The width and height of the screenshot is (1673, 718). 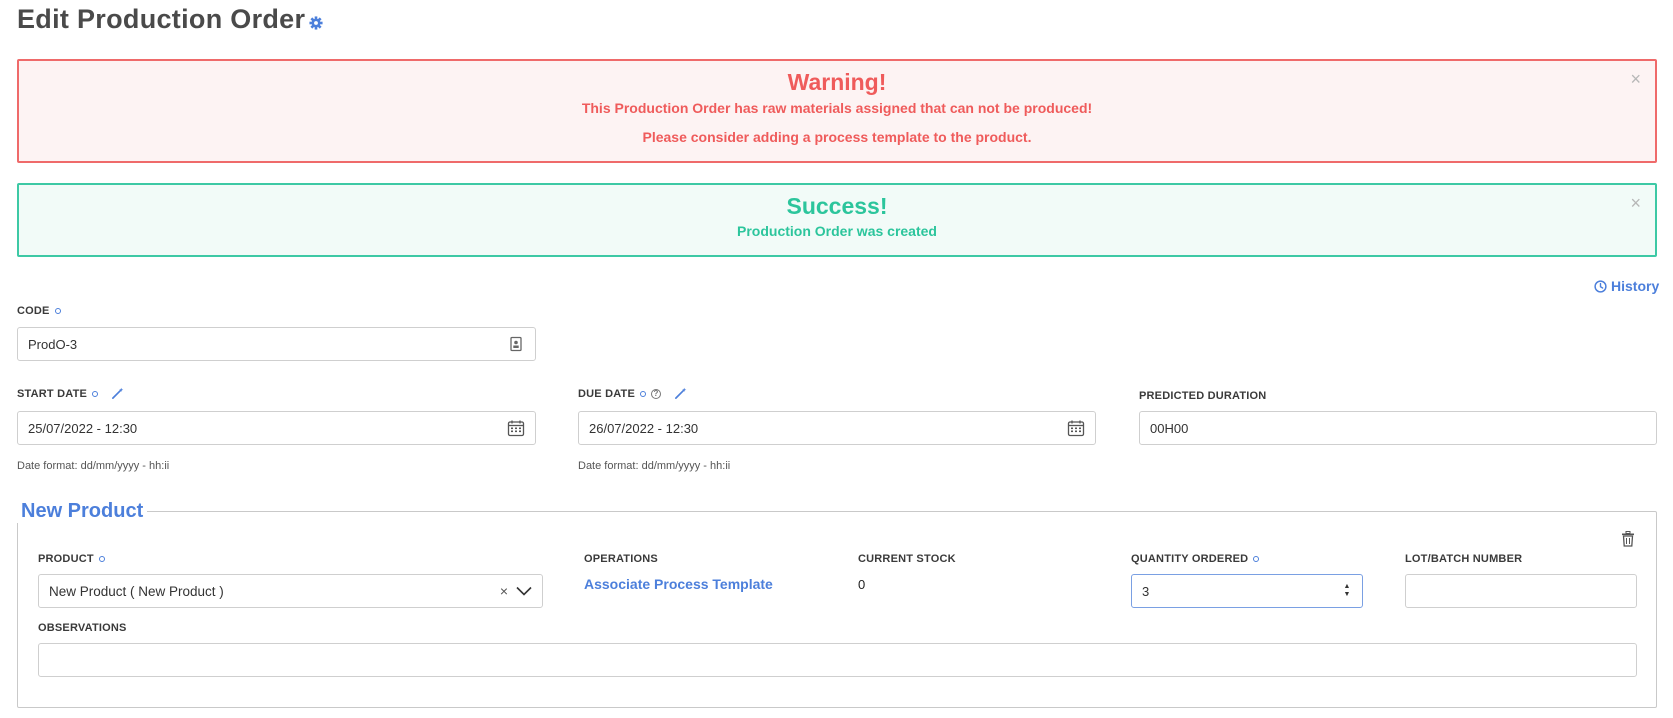 What do you see at coordinates (1203, 396) in the screenshot?
I see `predicted-duration-label: PREDICTED DURATION` at bounding box center [1203, 396].